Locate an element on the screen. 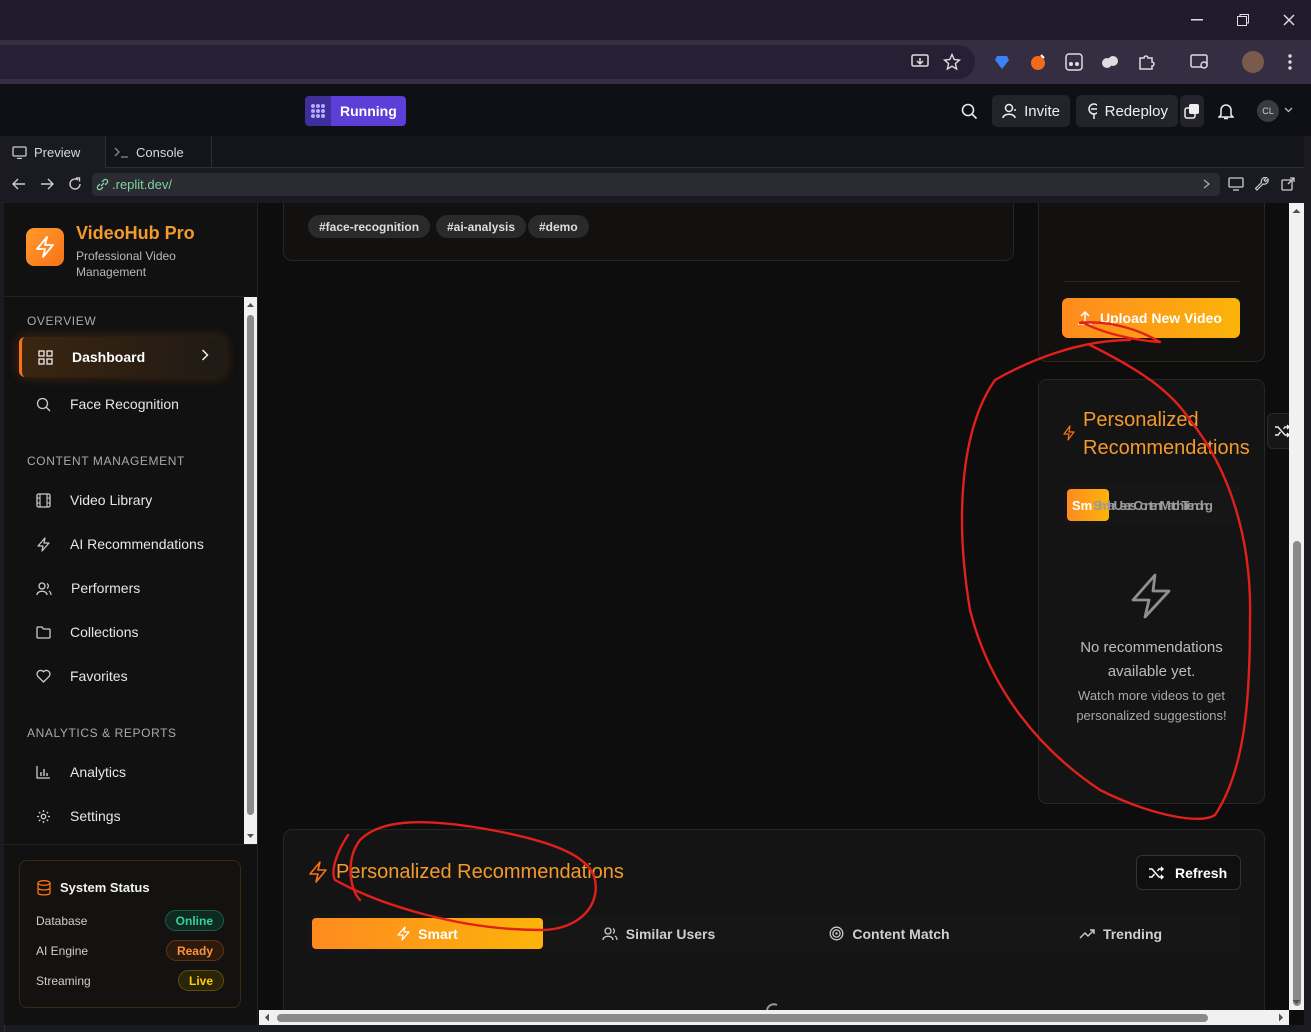 This screenshot has height=1032, width=1311. users-icon is located at coordinates (44, 588).